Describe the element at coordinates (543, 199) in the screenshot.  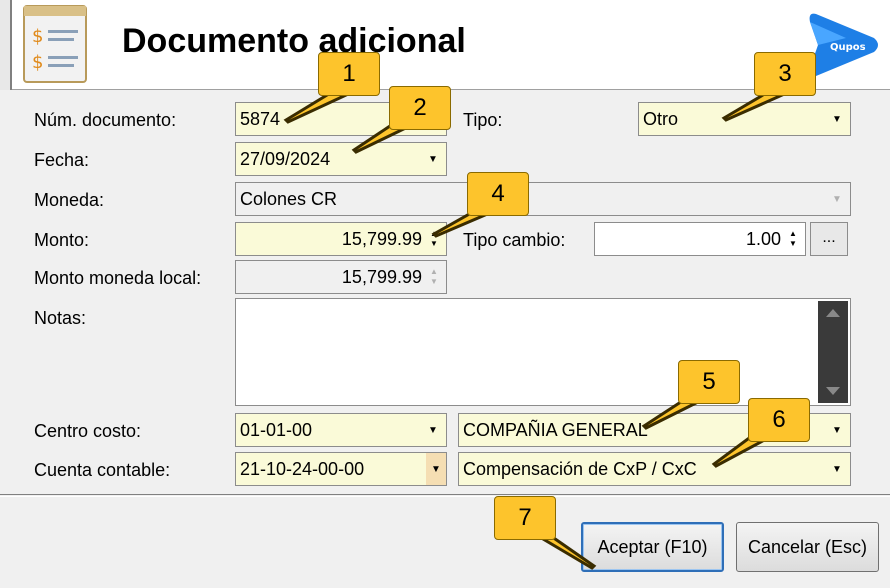
I see `moneda-select: Colones CR ▼` at that location.